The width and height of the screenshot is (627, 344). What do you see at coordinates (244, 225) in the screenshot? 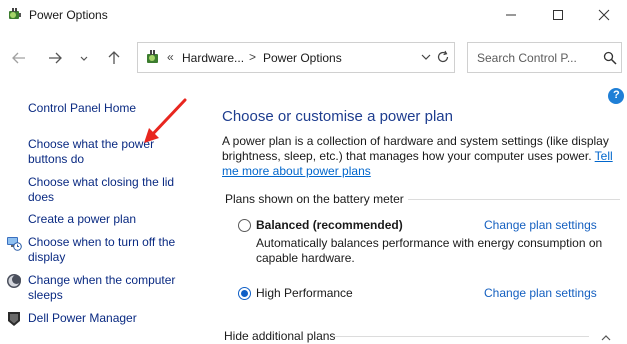
I see `balanced-plan-radio` at bounding box center [244, 225].